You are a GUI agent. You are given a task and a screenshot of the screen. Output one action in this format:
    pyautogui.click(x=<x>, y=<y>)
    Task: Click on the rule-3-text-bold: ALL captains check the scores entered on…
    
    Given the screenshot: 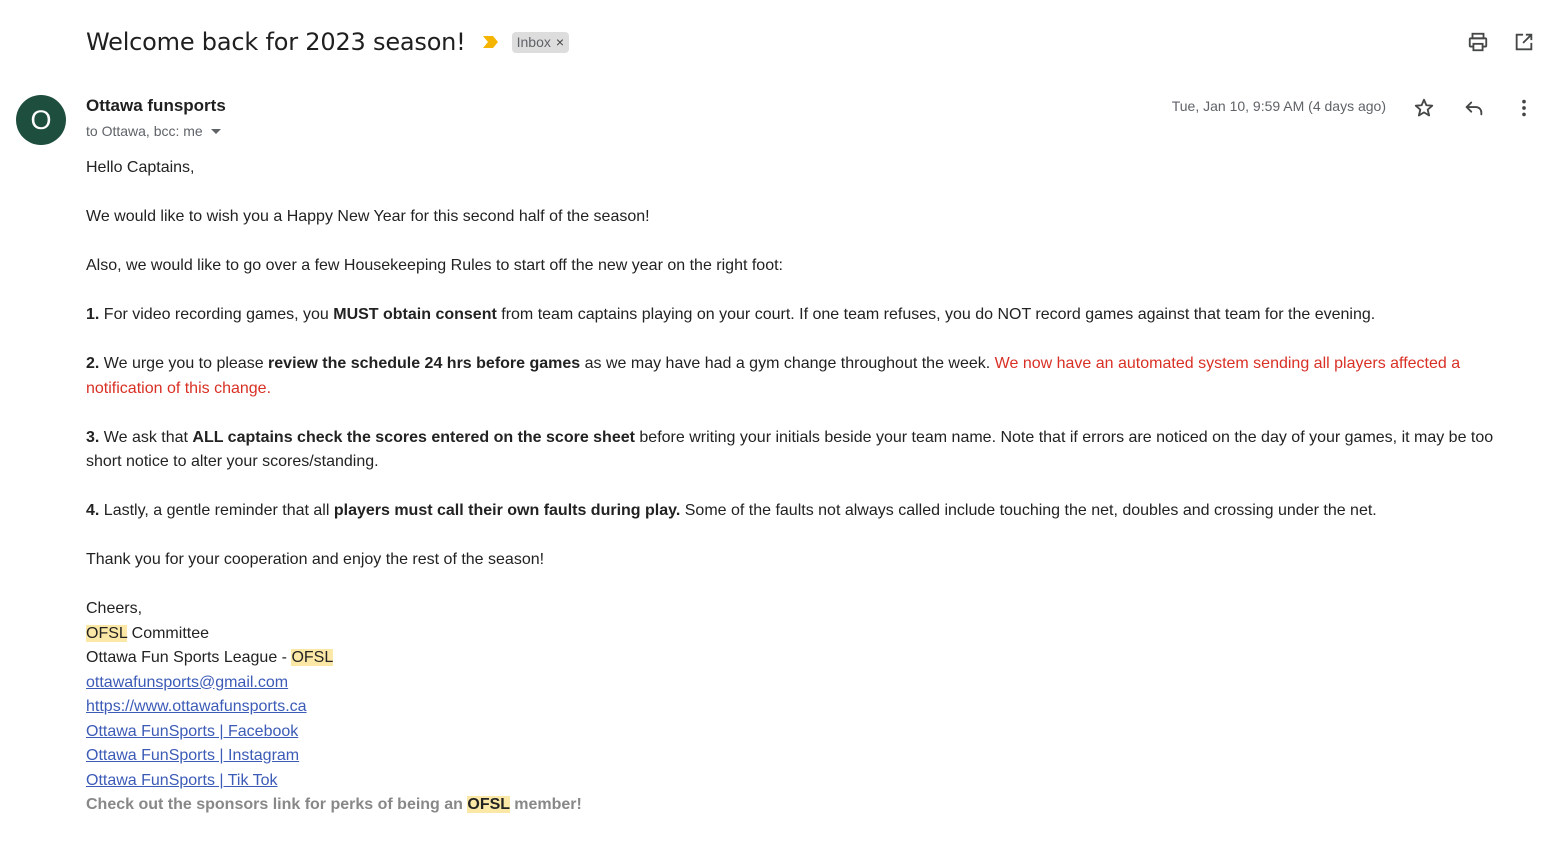 What is the action you would take?
    pyautogui.click(x=413, y=437)
    